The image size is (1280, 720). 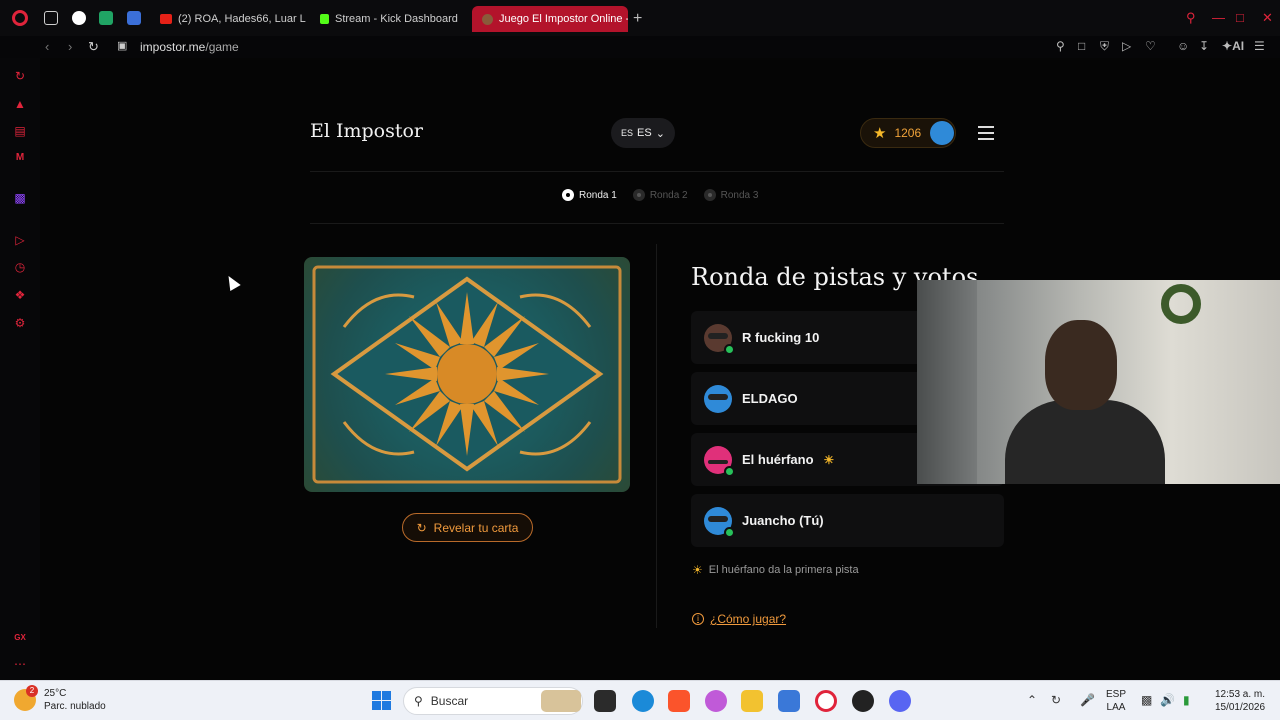 I want to click on how-to-play-link: i ¿Cómo jugar?, so click(x=739, y=619).